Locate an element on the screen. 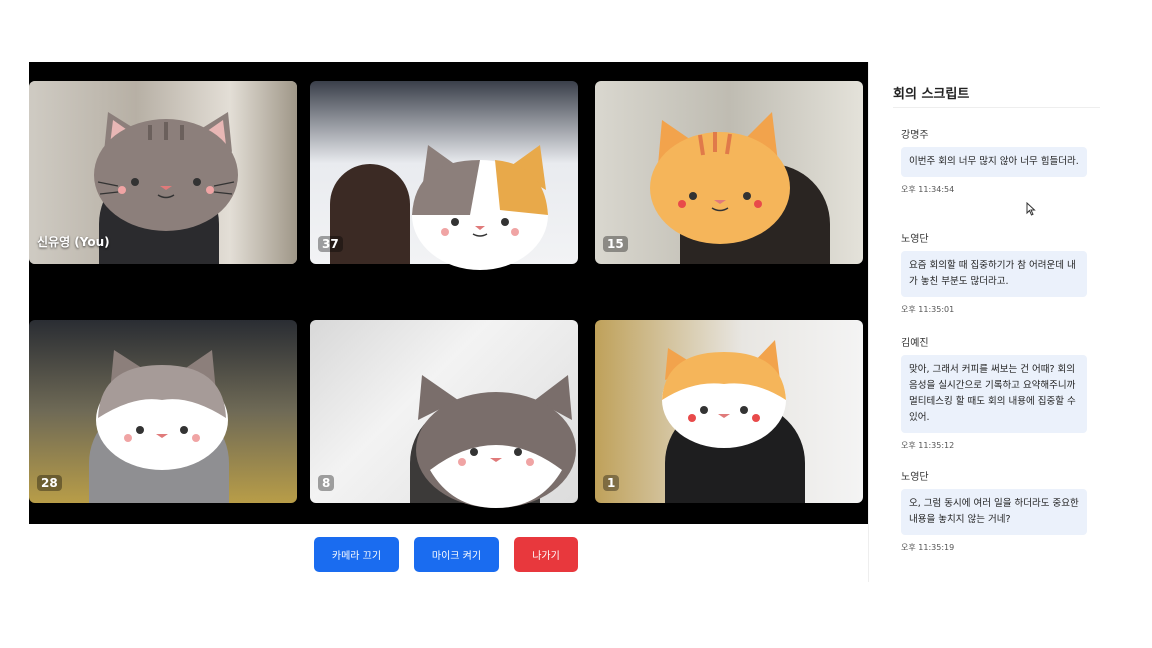 The width and height of the screenshot is (1152, 648). message-speaker: 강명주 is located at coordinates (915, 135).